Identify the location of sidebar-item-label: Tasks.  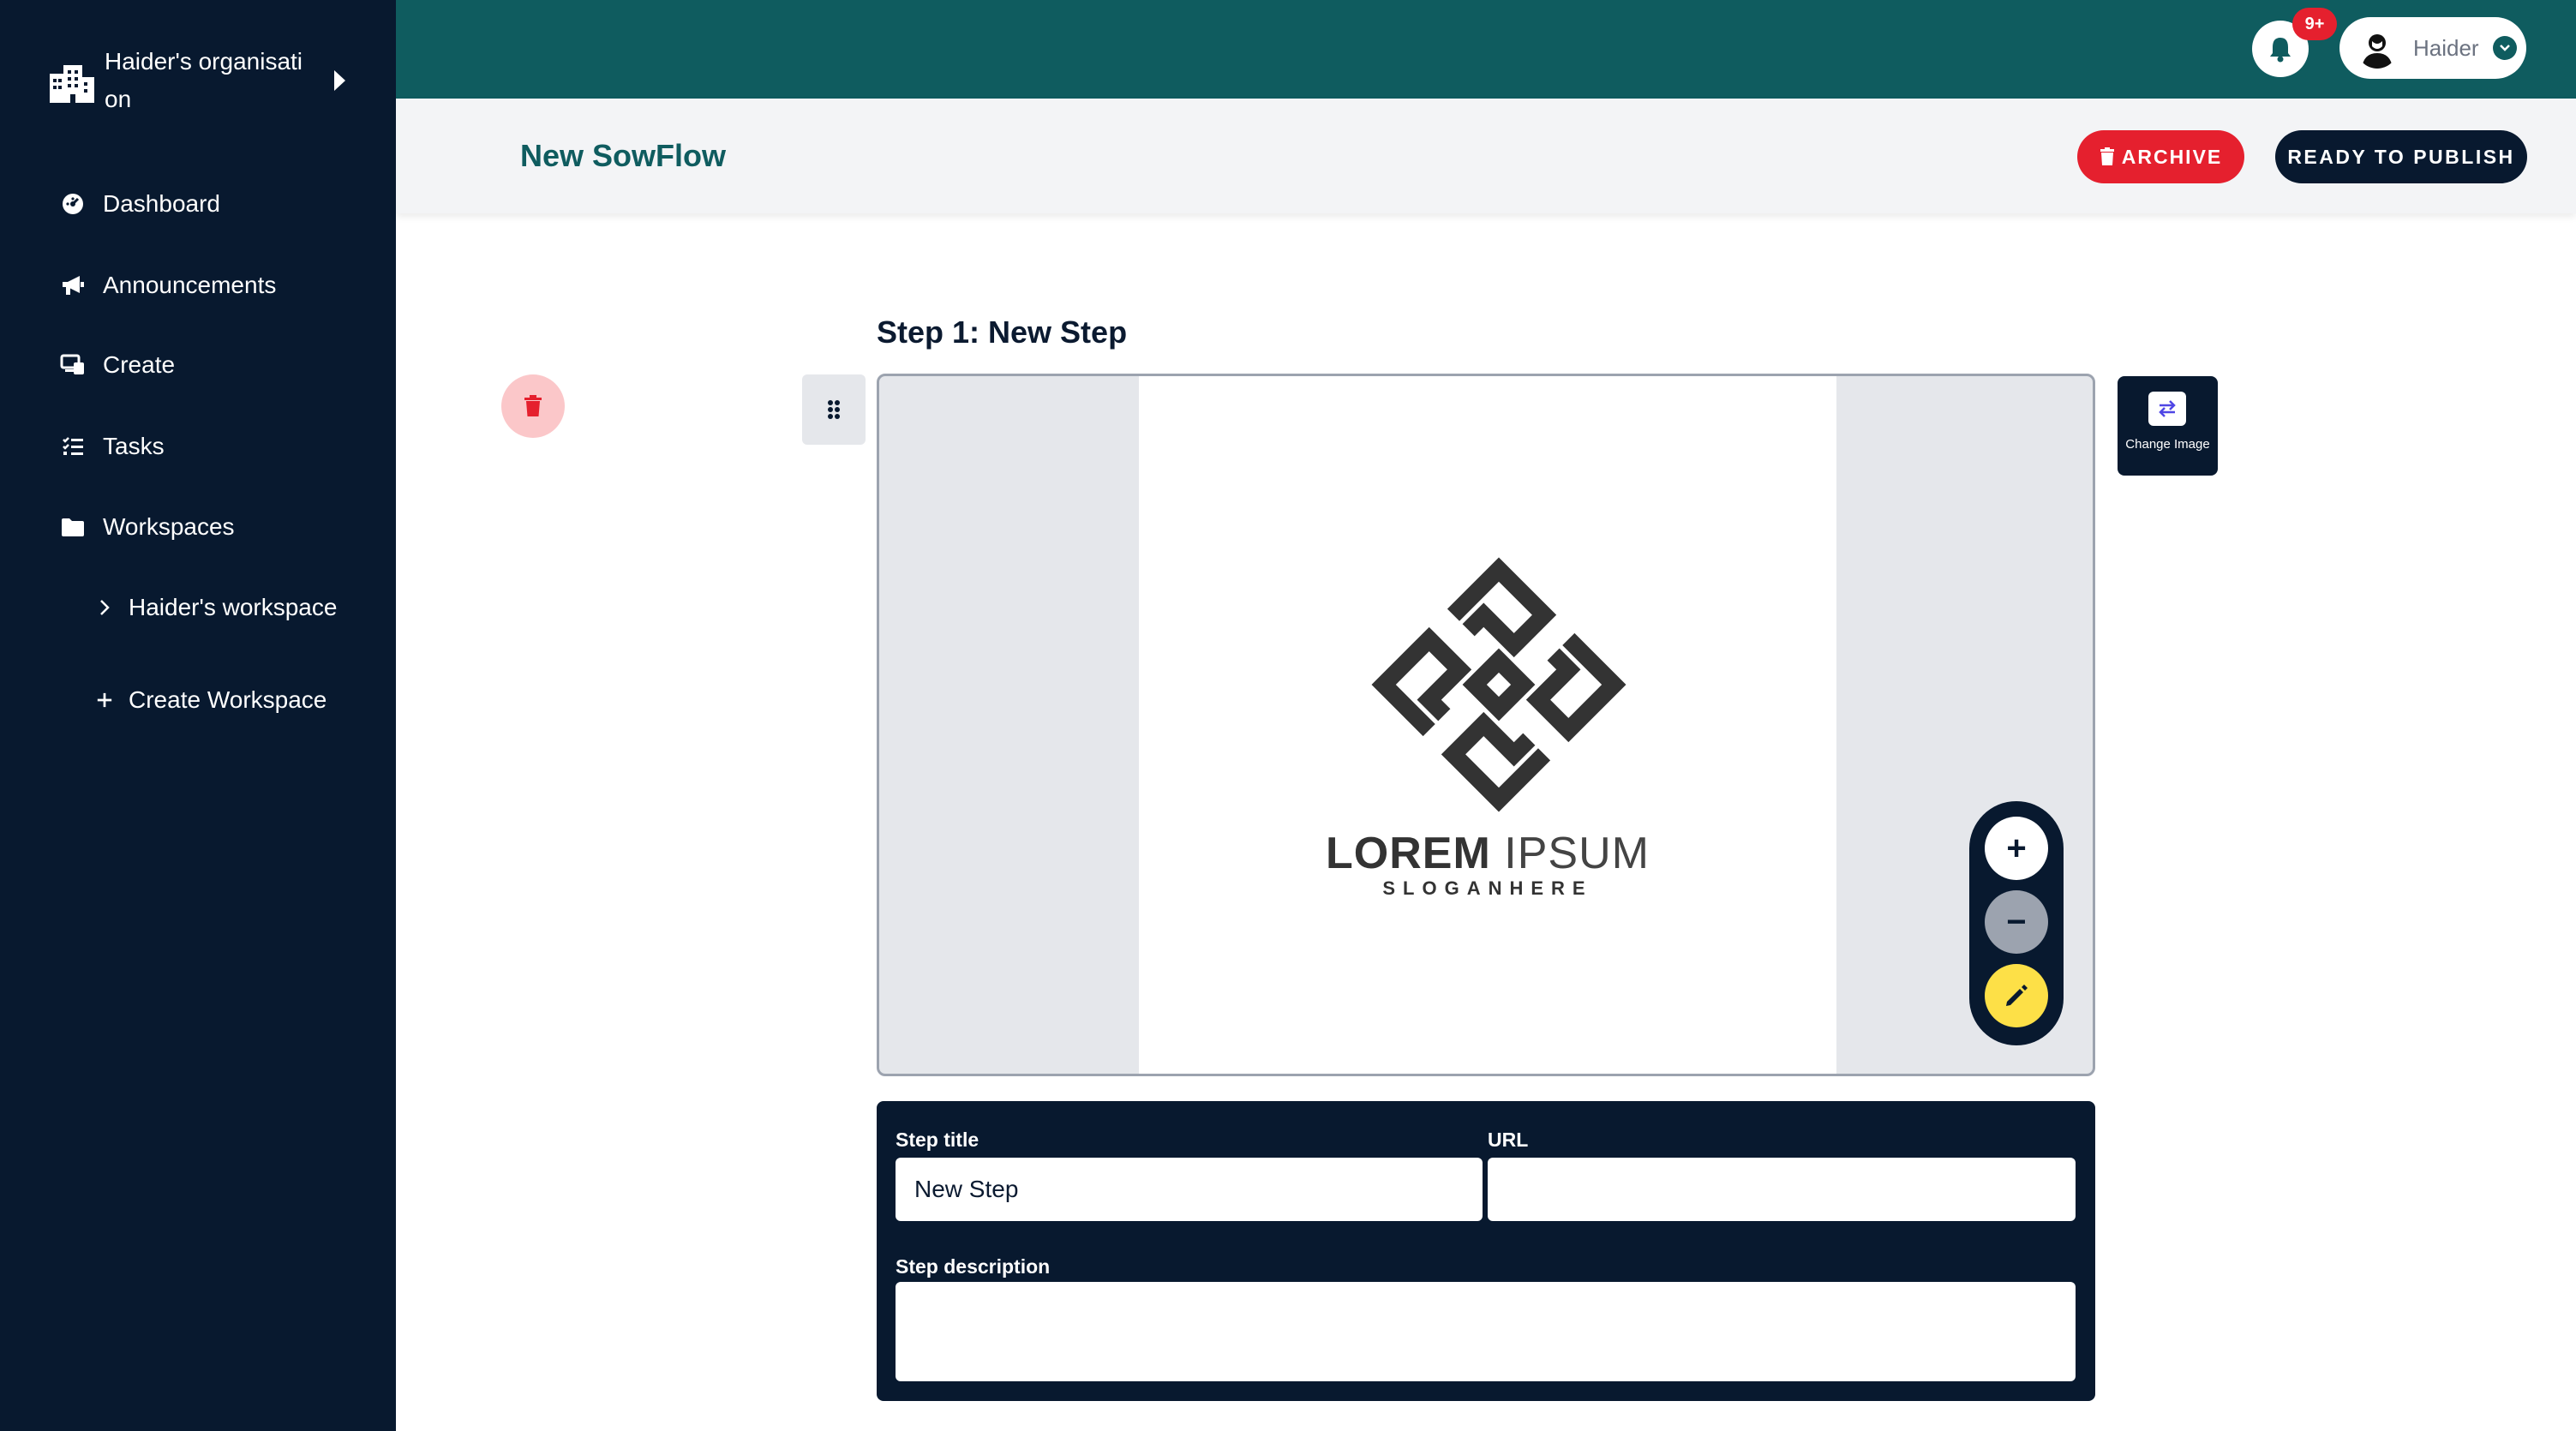
(134, 446).